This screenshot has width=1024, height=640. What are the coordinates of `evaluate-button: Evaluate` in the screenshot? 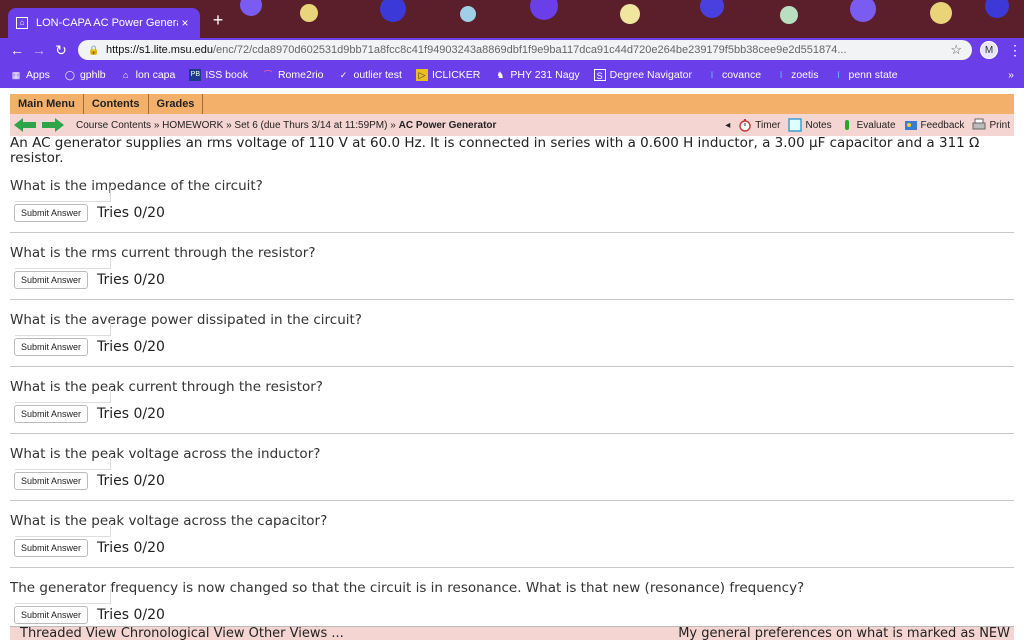 It's located at (868, 125).